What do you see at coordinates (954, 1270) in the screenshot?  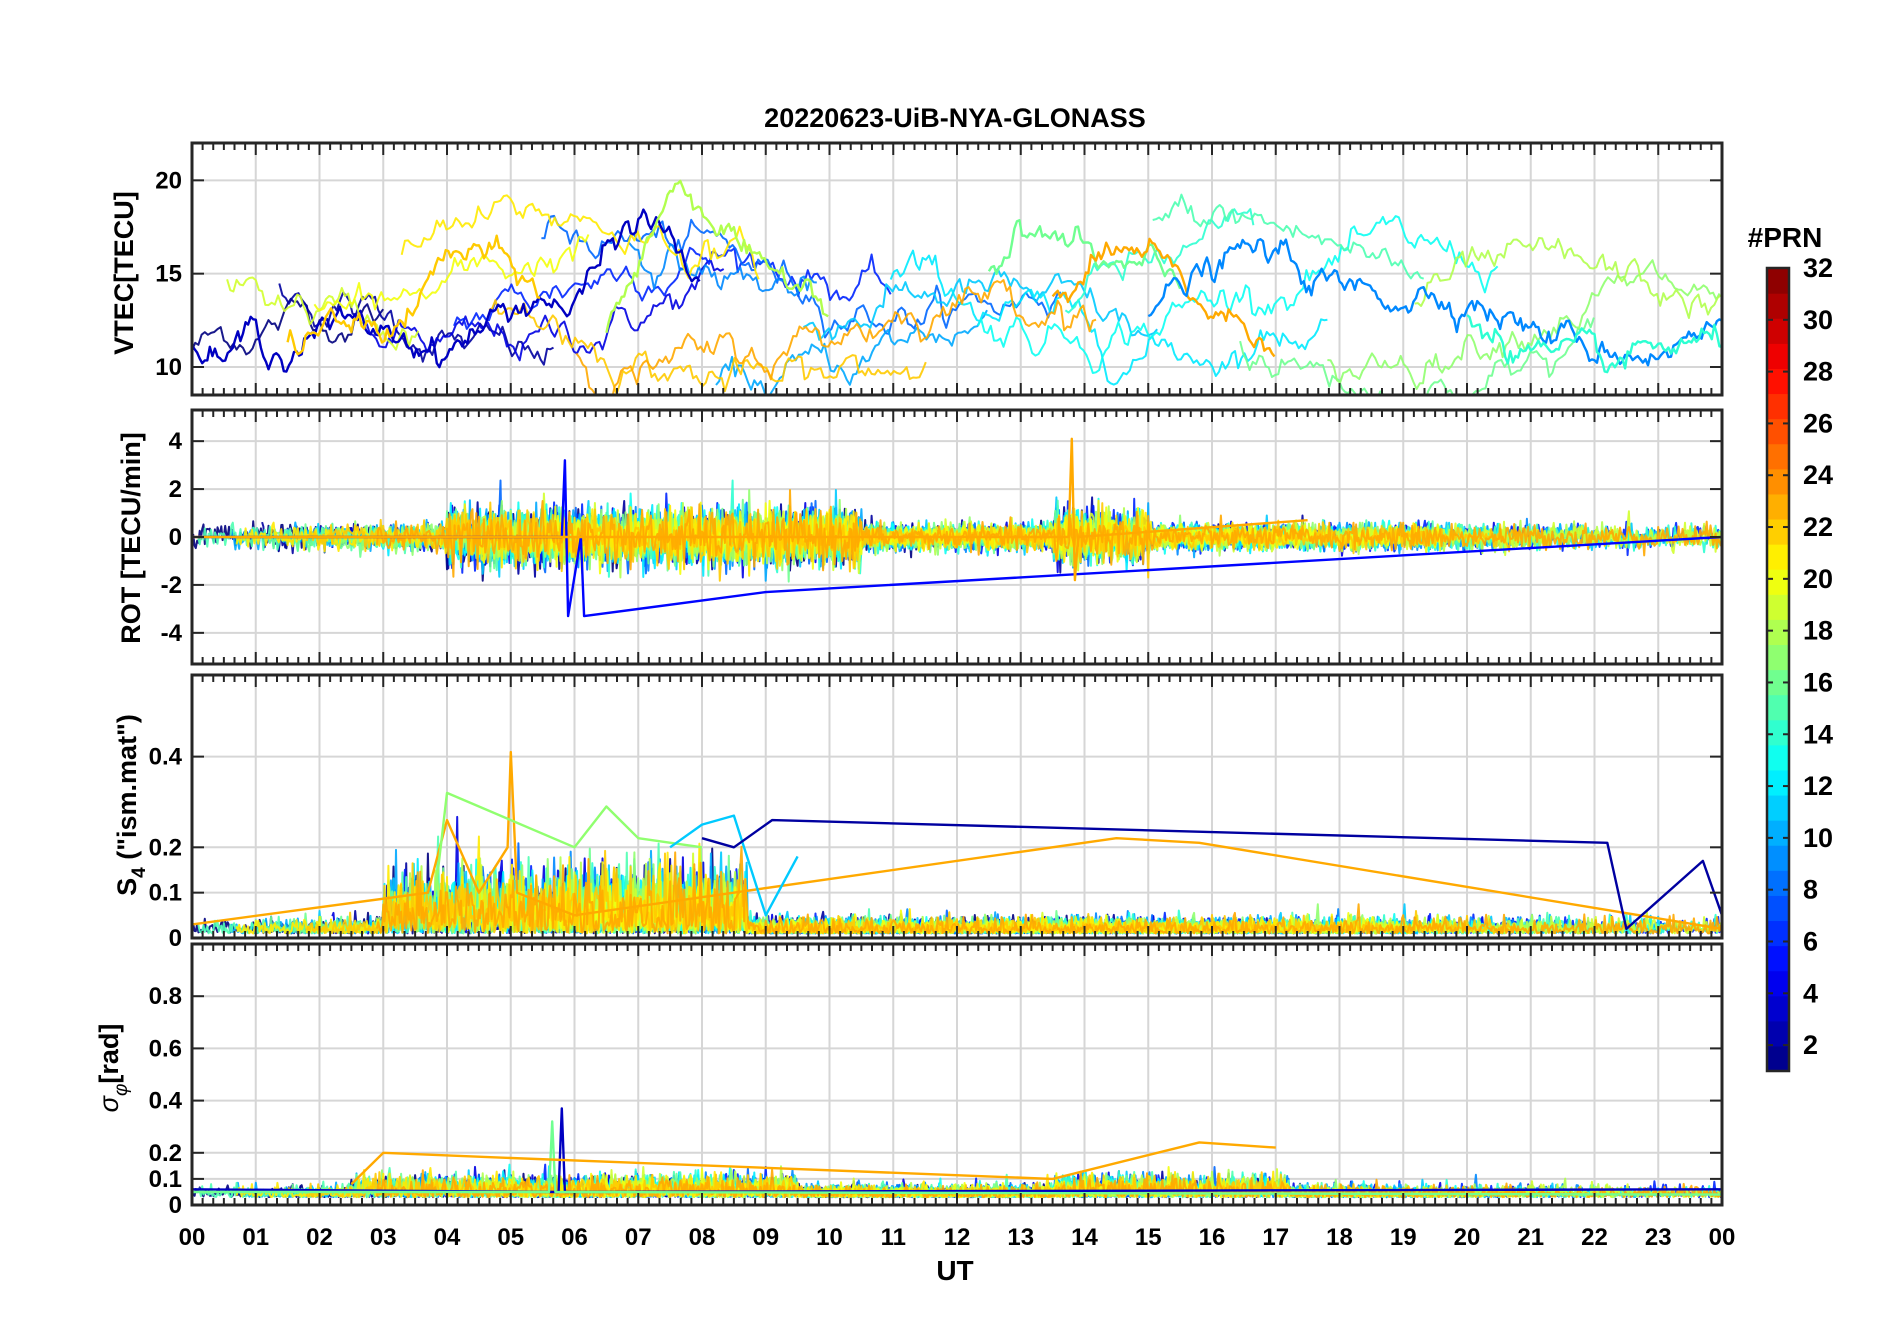 I see `x-axis-label: UT` at bounding box center [954, 1270].